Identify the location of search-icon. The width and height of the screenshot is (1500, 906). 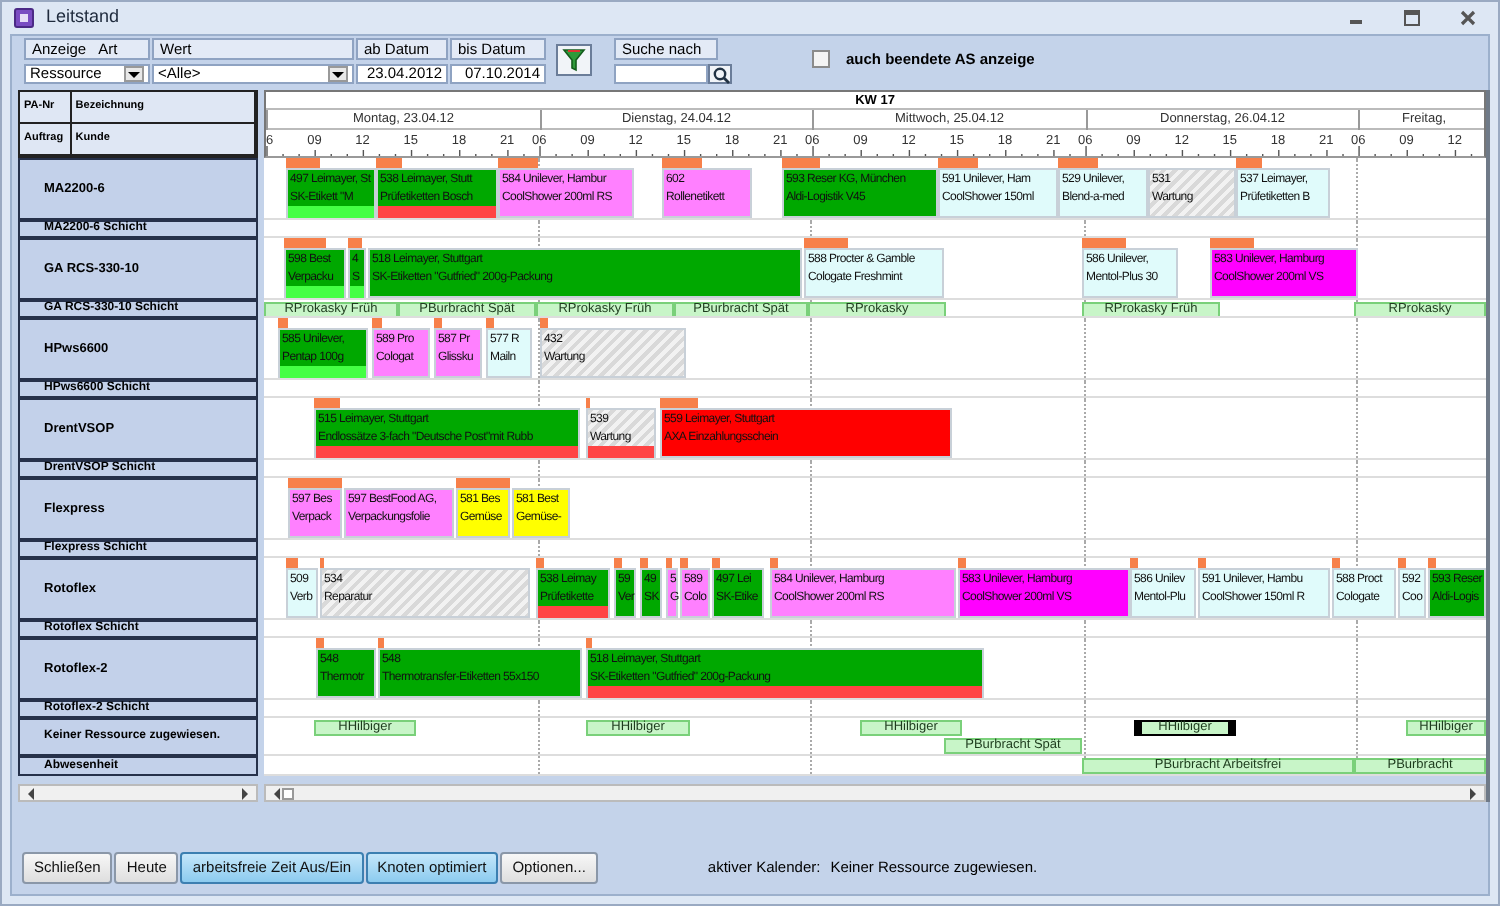
(720, 74).